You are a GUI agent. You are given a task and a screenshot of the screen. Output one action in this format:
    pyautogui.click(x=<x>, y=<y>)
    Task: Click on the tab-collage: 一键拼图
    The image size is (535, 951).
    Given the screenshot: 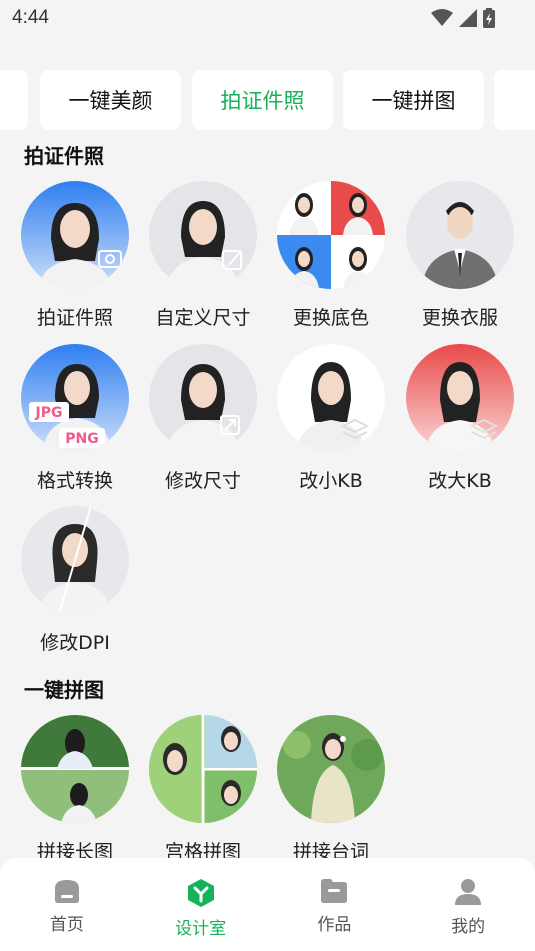 What is the action you would take?
    pyautogui.click(x=413, y=100)
    